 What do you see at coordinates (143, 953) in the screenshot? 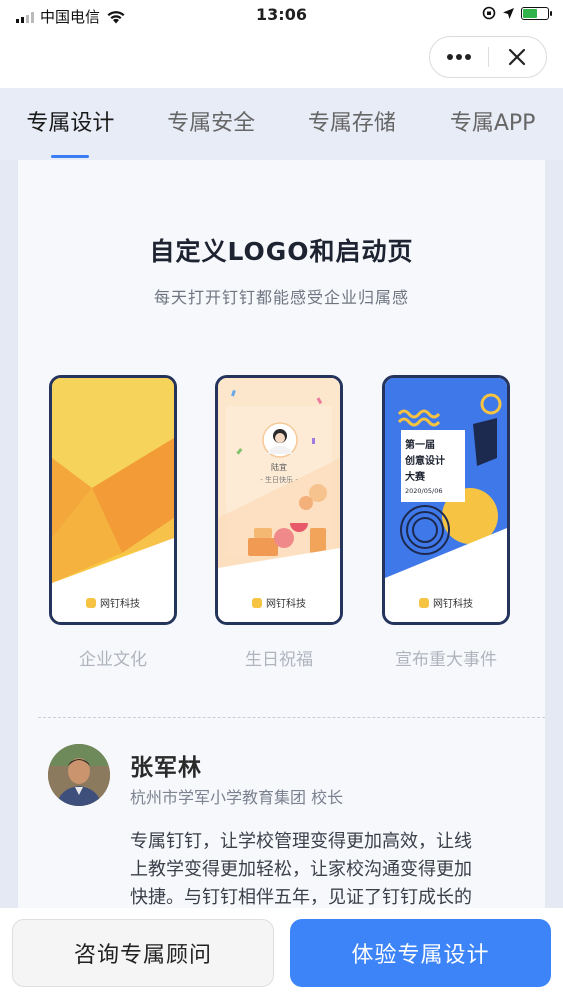
I see `consult-advisor-button: 咨询专属顾问` at bounding box center [143, 953].